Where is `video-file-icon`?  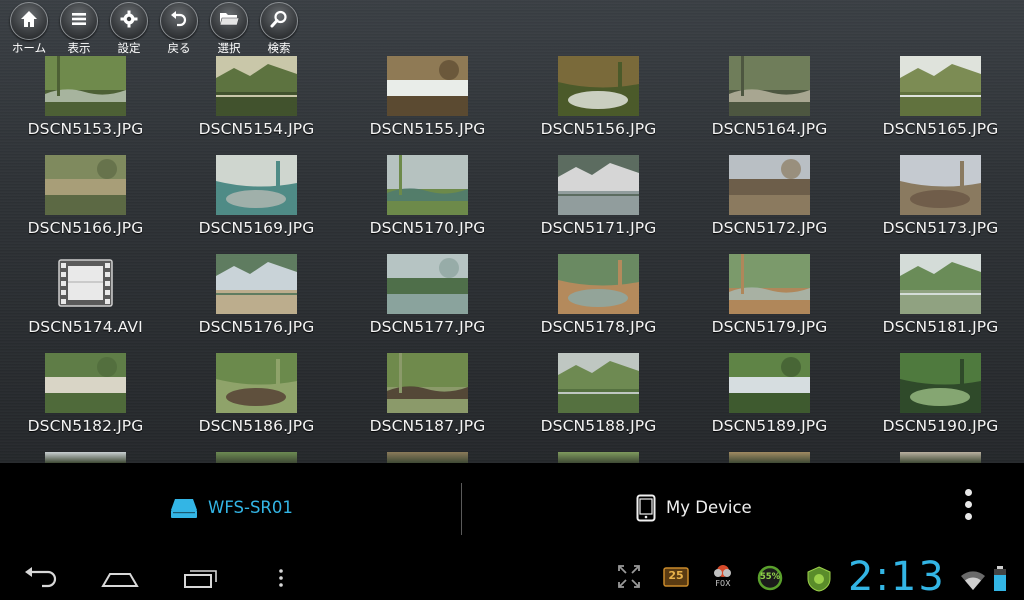
video-file-icon is located at coordinates (85, 284).